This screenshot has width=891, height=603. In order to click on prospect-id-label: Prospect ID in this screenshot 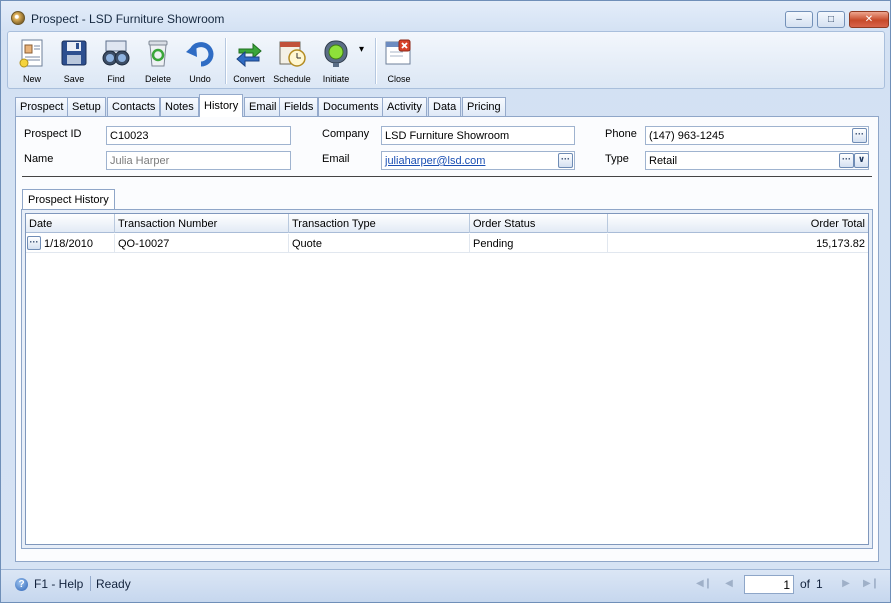, I will do `click(53, 134)`.